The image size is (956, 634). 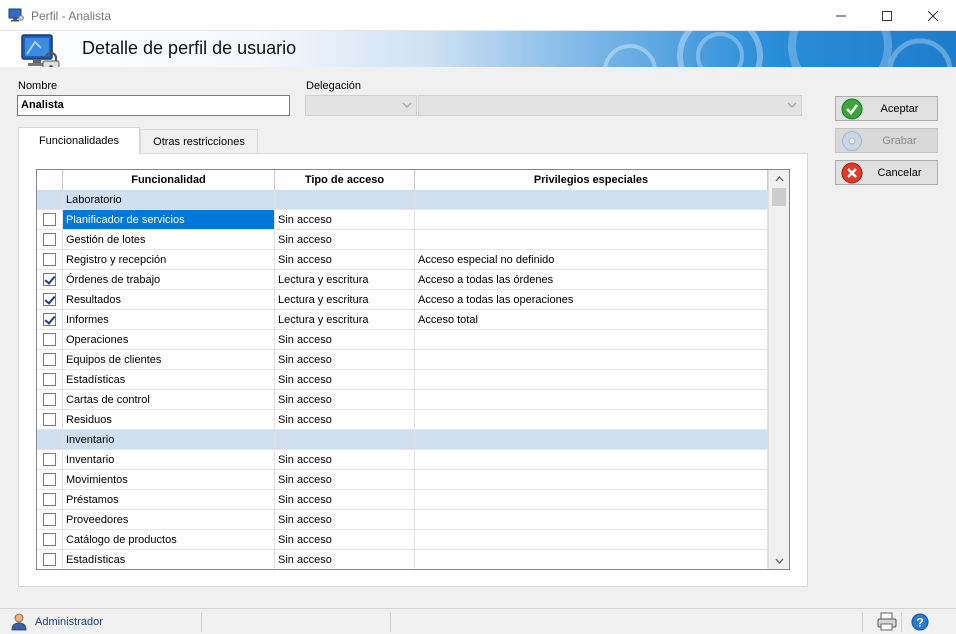 I want to click on tab-otras-restricciones: Otras restricciones, so click(x=199, y=141).